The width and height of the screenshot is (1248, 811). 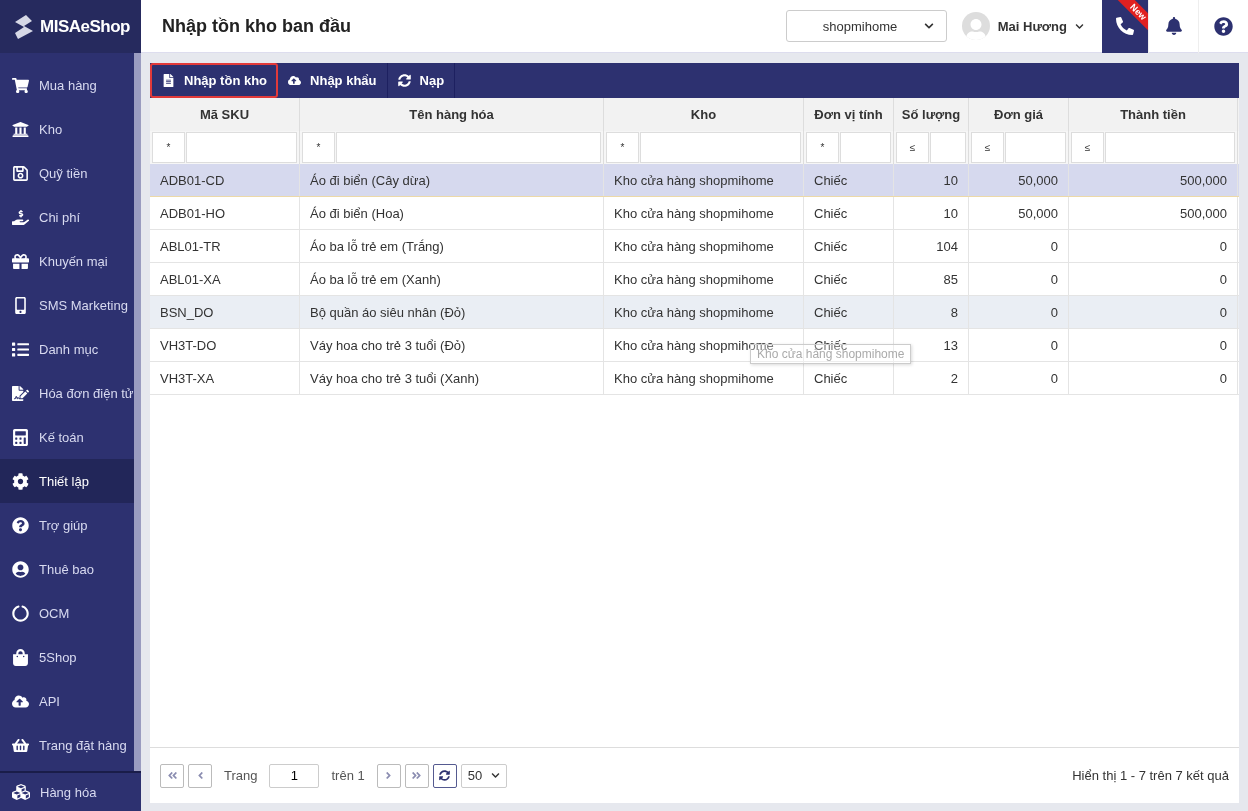 I want to click on page-field: 1, so click(x=294, y=775).